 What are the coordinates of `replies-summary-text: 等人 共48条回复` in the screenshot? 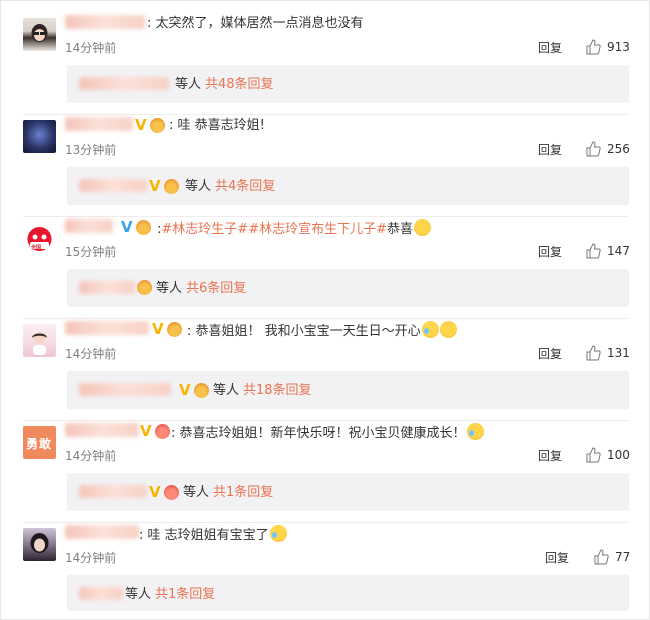 It's located at (224, 84).